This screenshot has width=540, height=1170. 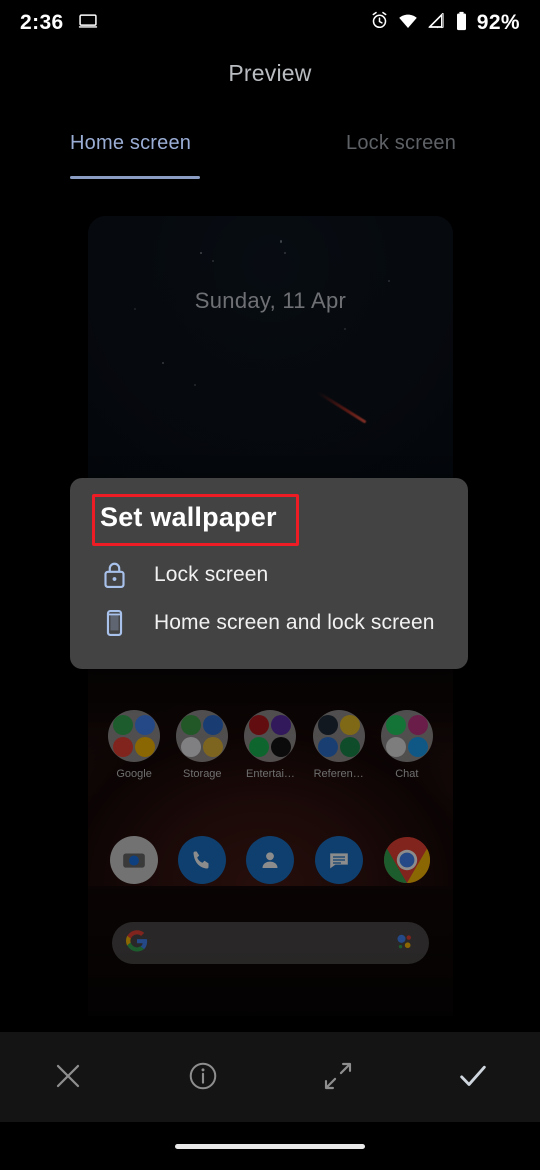 What do you see at coordinates (130, 143) in the screenshot?
I see `tab-home-screen: Home screen` at bounding box center [130, 143].